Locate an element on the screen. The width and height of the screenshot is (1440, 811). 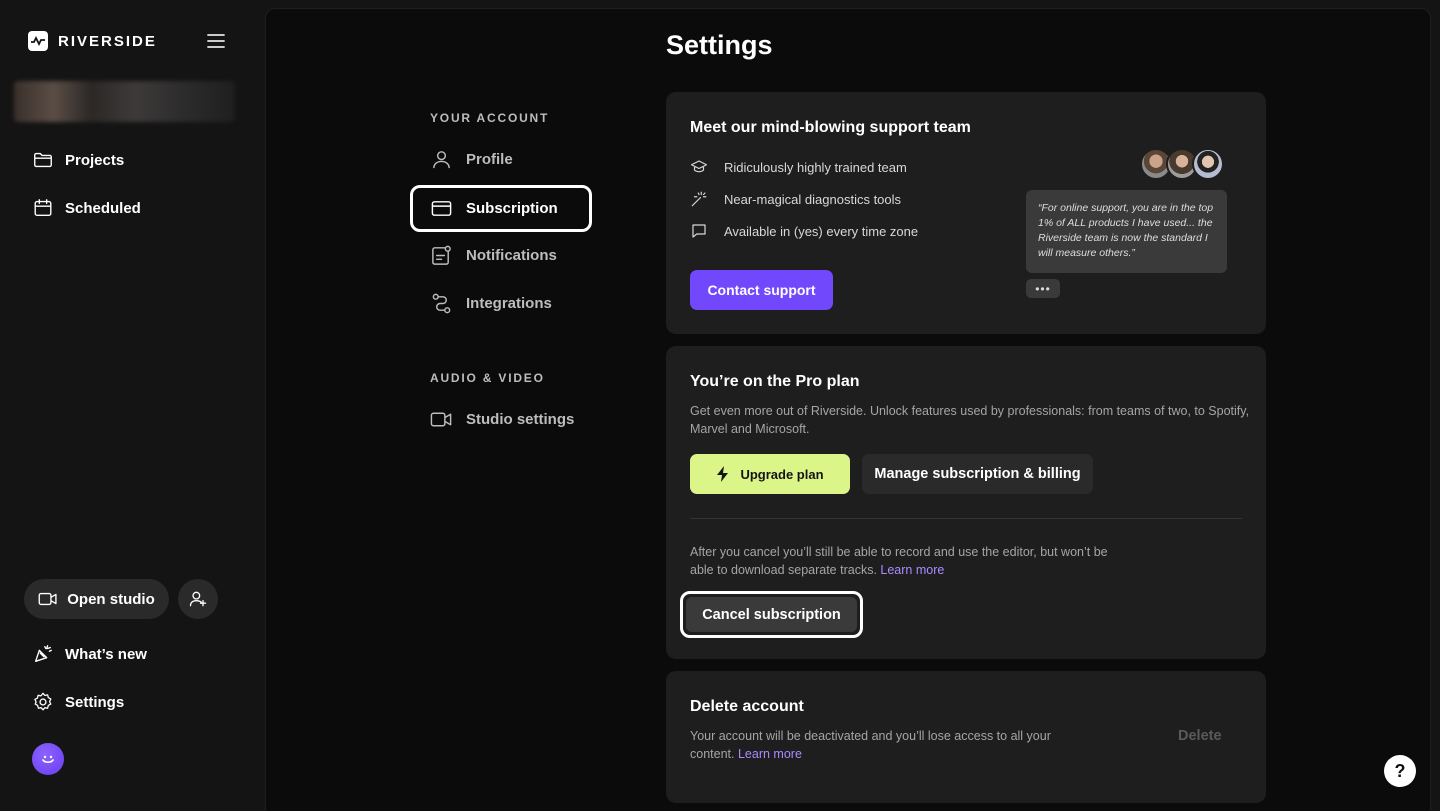
settings-item-label: Subscription is located at coordinates (512, 208).